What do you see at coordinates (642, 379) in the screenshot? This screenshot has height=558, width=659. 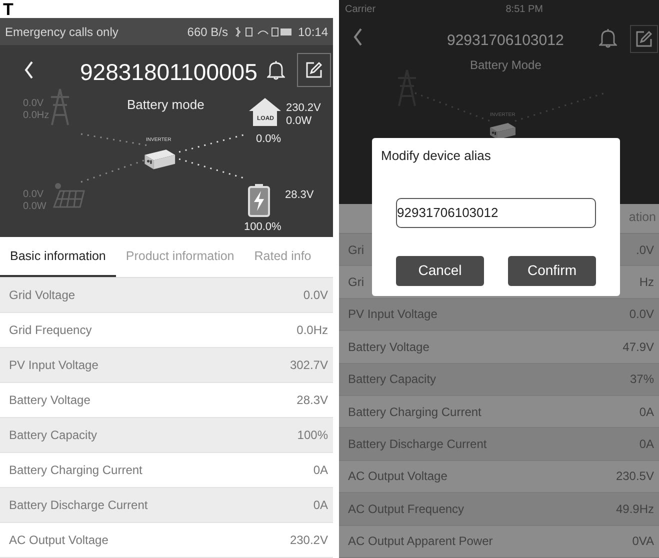 I see `row-value: 37%` at bounding box center [642, 379].